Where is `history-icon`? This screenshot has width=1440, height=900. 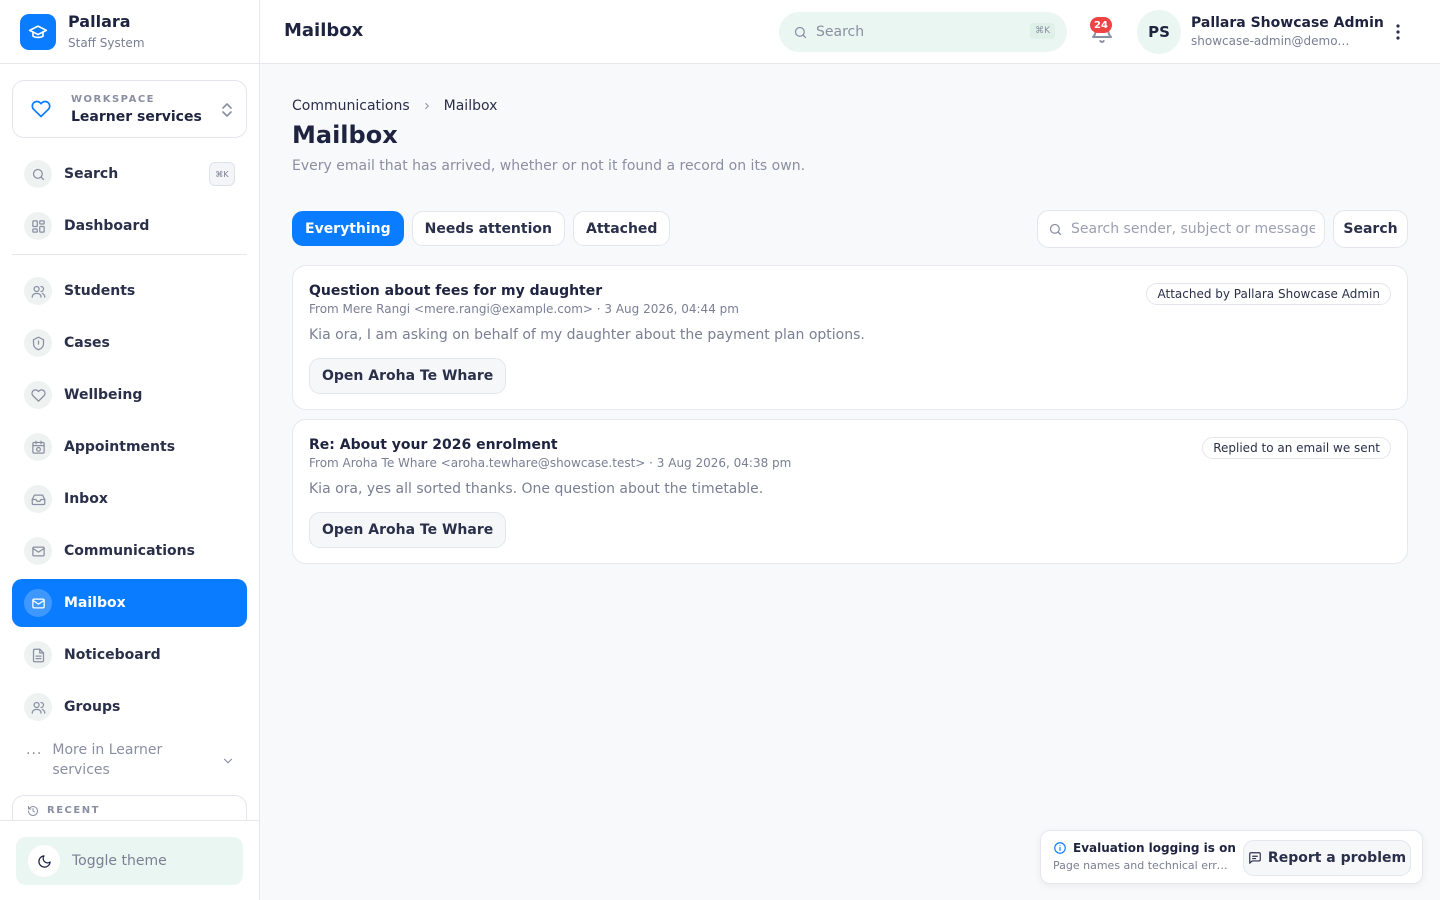 history-icon is located at coordinates (33, 810).